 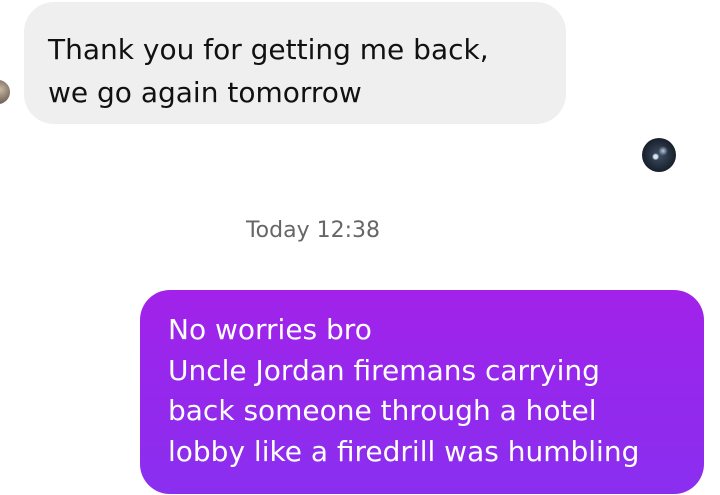 What do you see at coordinates (384, 370) in the screenshot?
I see `sent-message-line: Uncle Jordan firemans carrying` at bounding box center [384, 370].